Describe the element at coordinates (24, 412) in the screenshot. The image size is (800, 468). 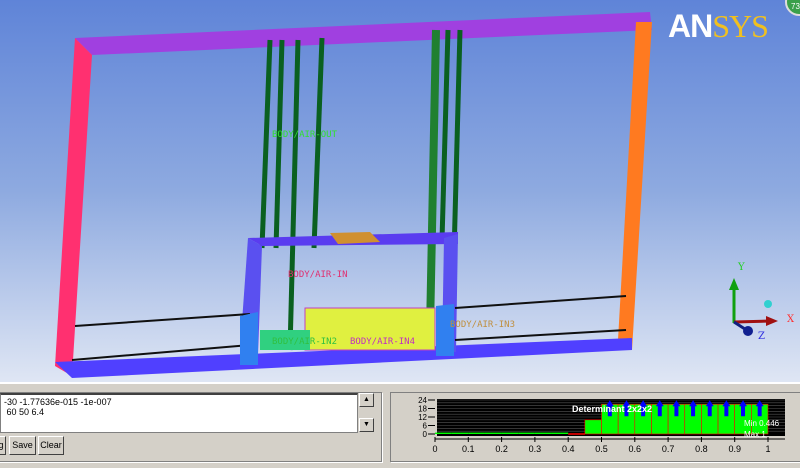
I see `console-line: 60 50 6.4` at that location.